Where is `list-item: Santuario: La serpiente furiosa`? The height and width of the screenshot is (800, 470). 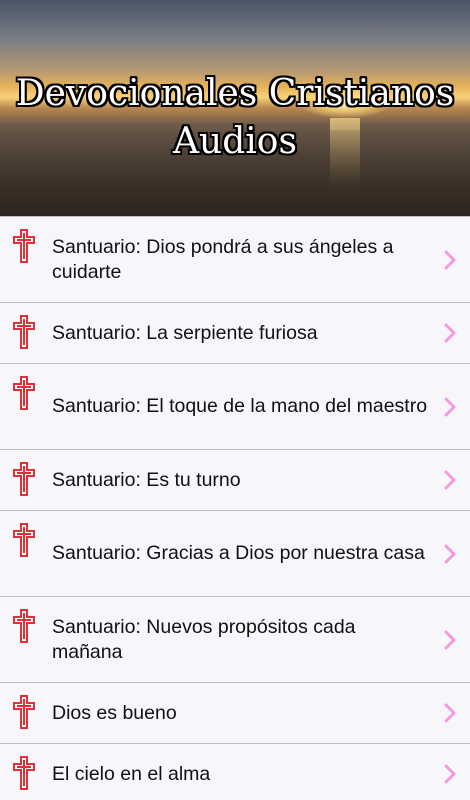
list-item: Santuario: La serpiente furiosa is located at coordinates (235, 333).